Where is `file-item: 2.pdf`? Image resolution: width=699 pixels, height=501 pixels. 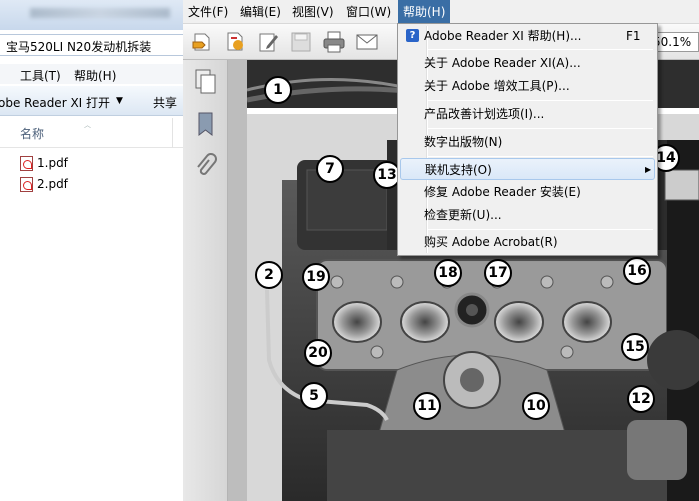
file-item: 2.pdf is located at coordinates (44, 184).